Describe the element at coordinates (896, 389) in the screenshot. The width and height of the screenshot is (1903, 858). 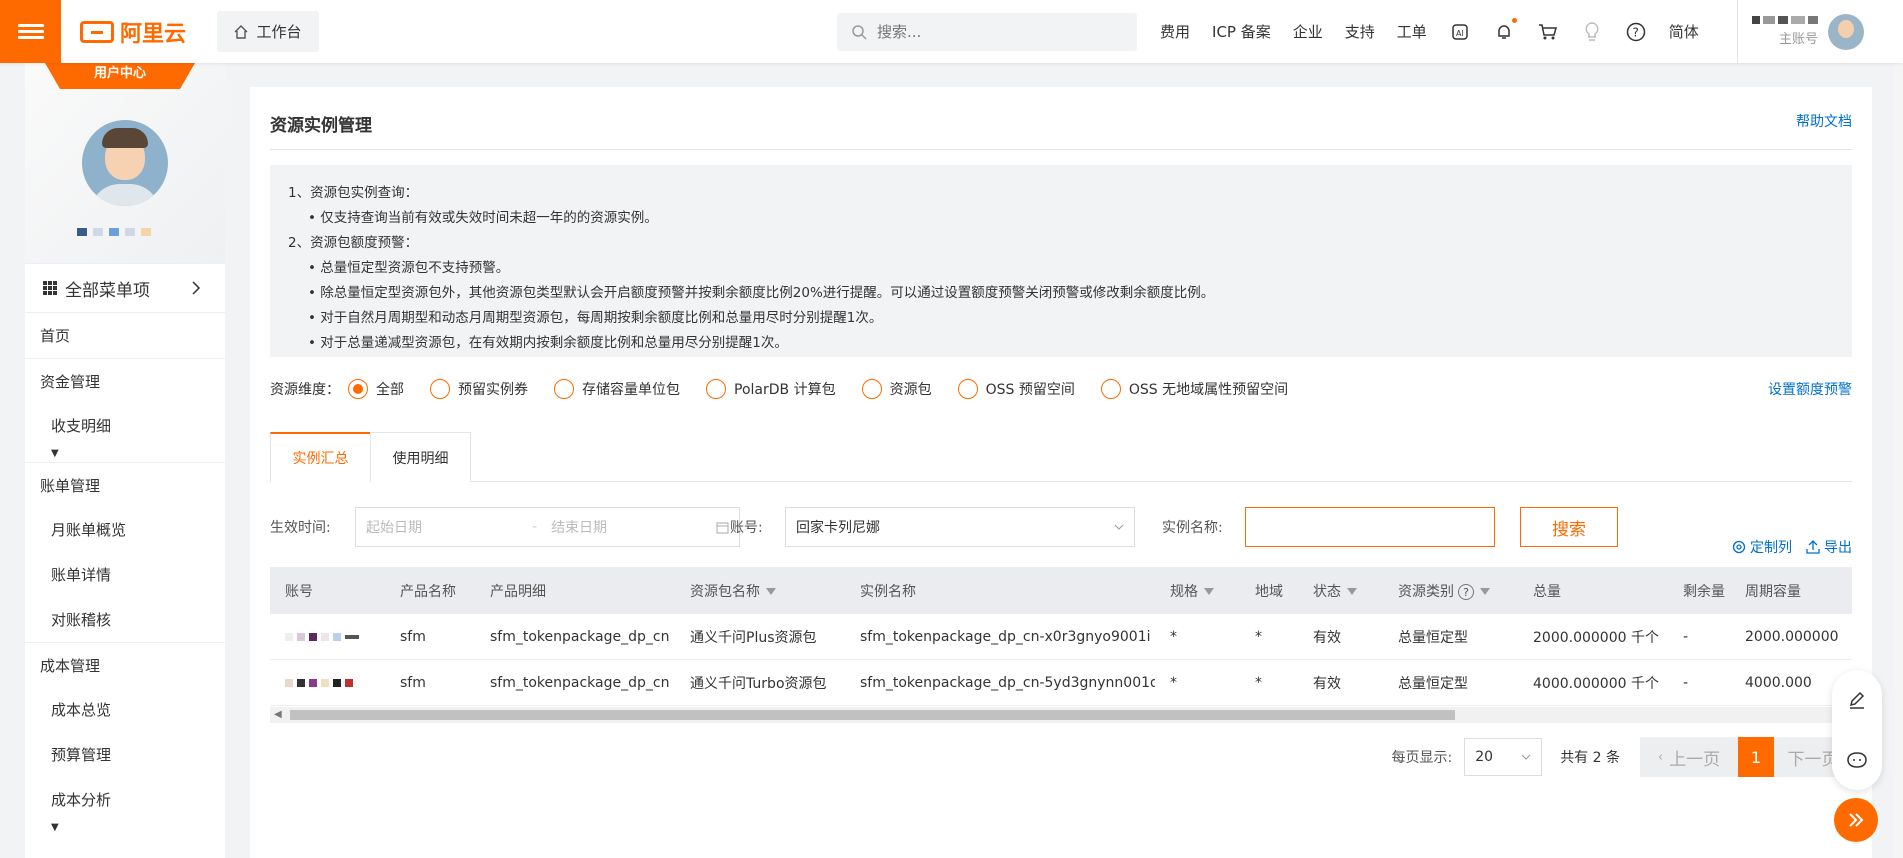
I see `radio-resource-package: 资源包` at that location.